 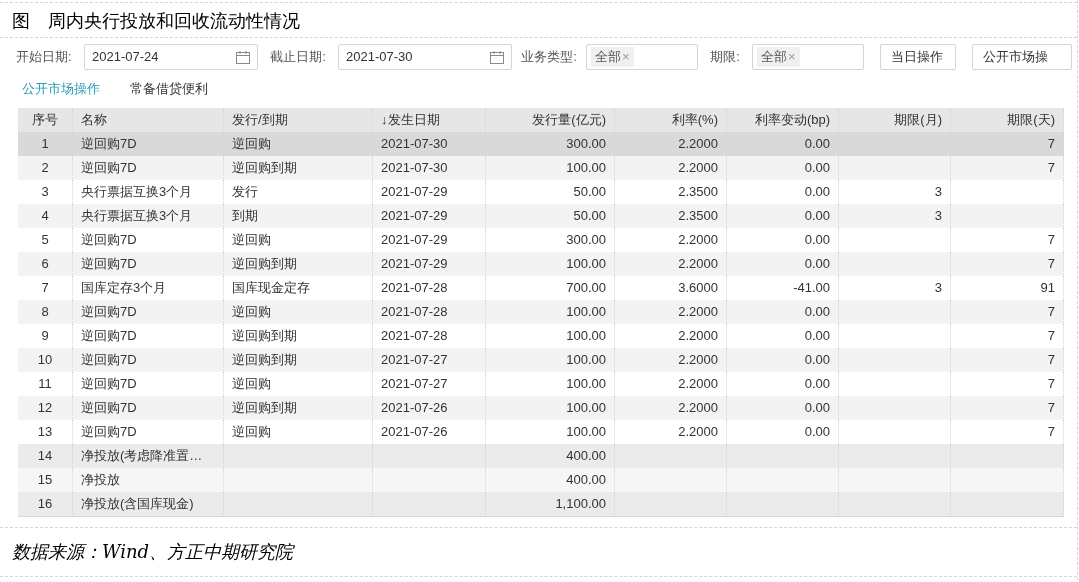 I want to click on filter-label: 开始日期:, so click(x=44, y=57).